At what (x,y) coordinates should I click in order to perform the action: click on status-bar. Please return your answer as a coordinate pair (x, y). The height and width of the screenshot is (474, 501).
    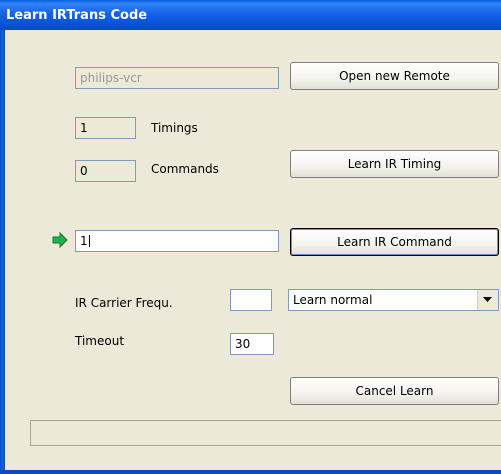
    Looking at the image, I should click on (265, 433).